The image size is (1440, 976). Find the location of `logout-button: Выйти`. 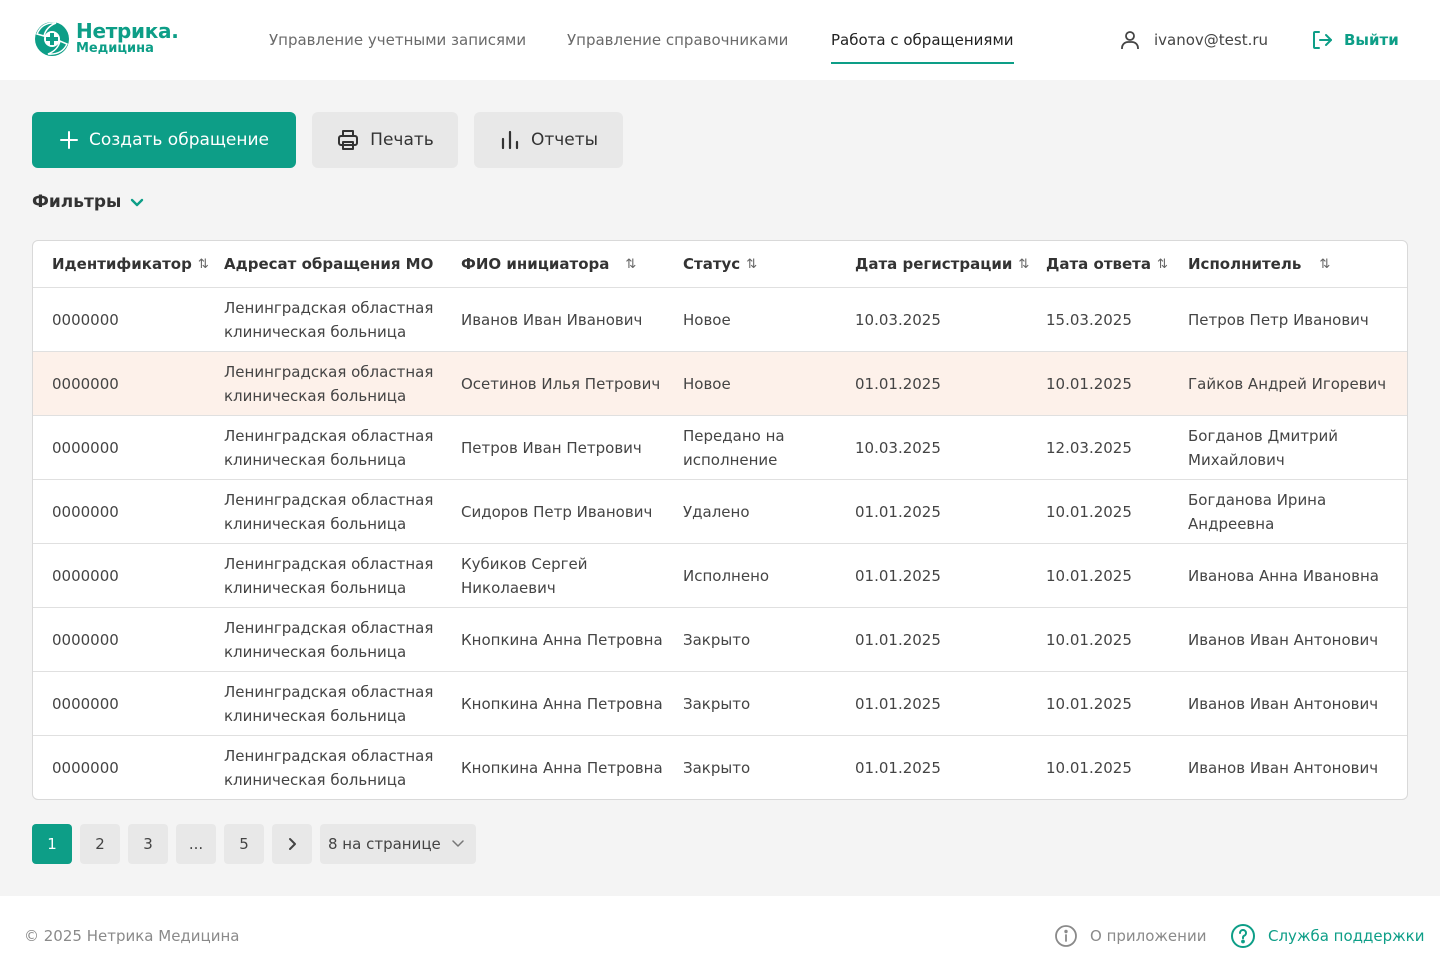

logout-button: Выйти is located at coordinates (1354, 40).